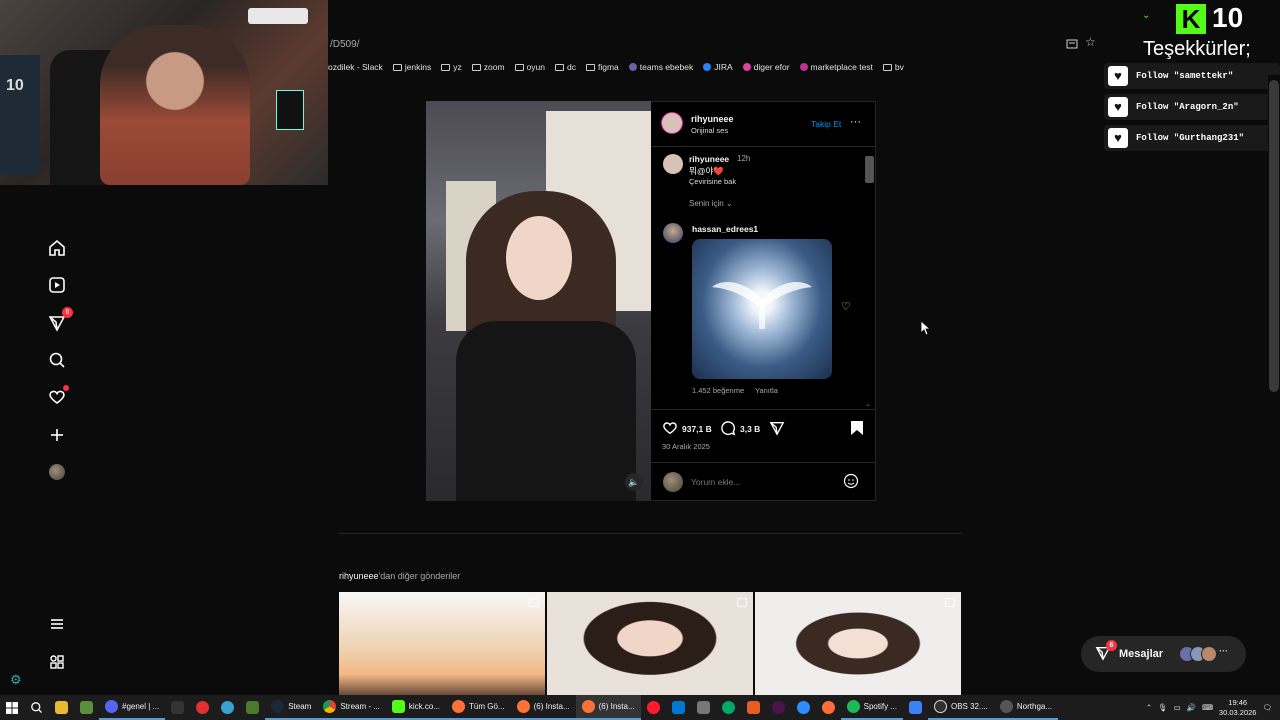  I want to click on network-icon: ▭, so click(1177, 707).